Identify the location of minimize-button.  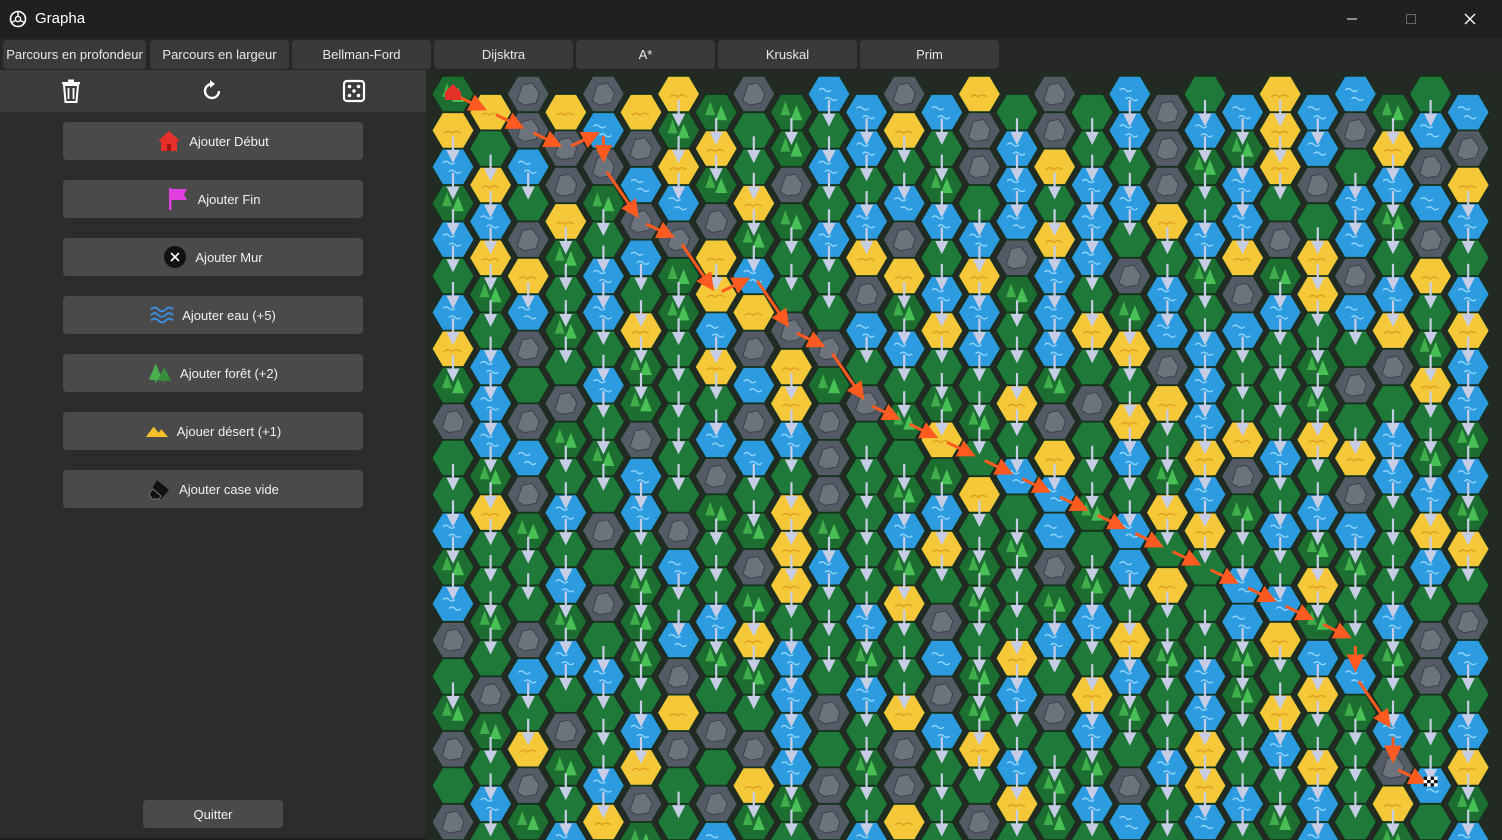
(1352, 19).